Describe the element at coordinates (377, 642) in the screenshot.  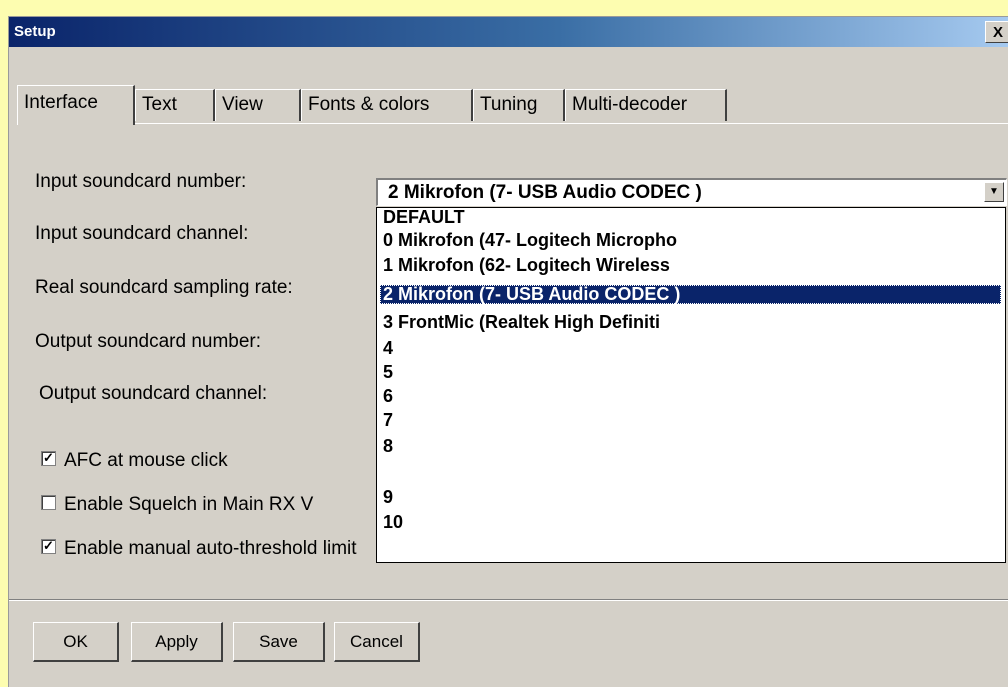
I see `cancel-button: Cancel` at that location.